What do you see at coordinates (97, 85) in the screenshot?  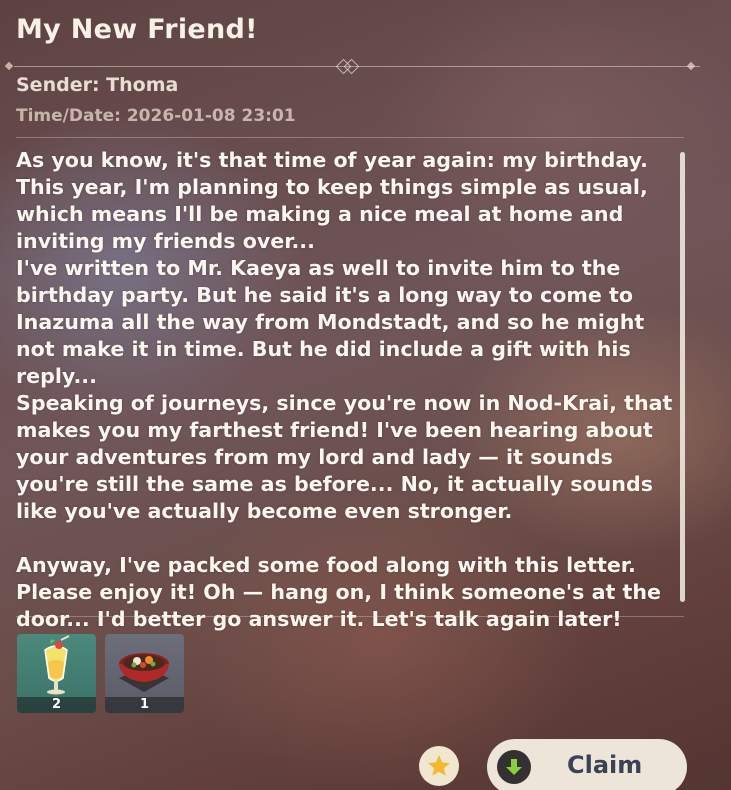 I see `mail-sender: Sender: Thoma` at bounding box center [97, 85].